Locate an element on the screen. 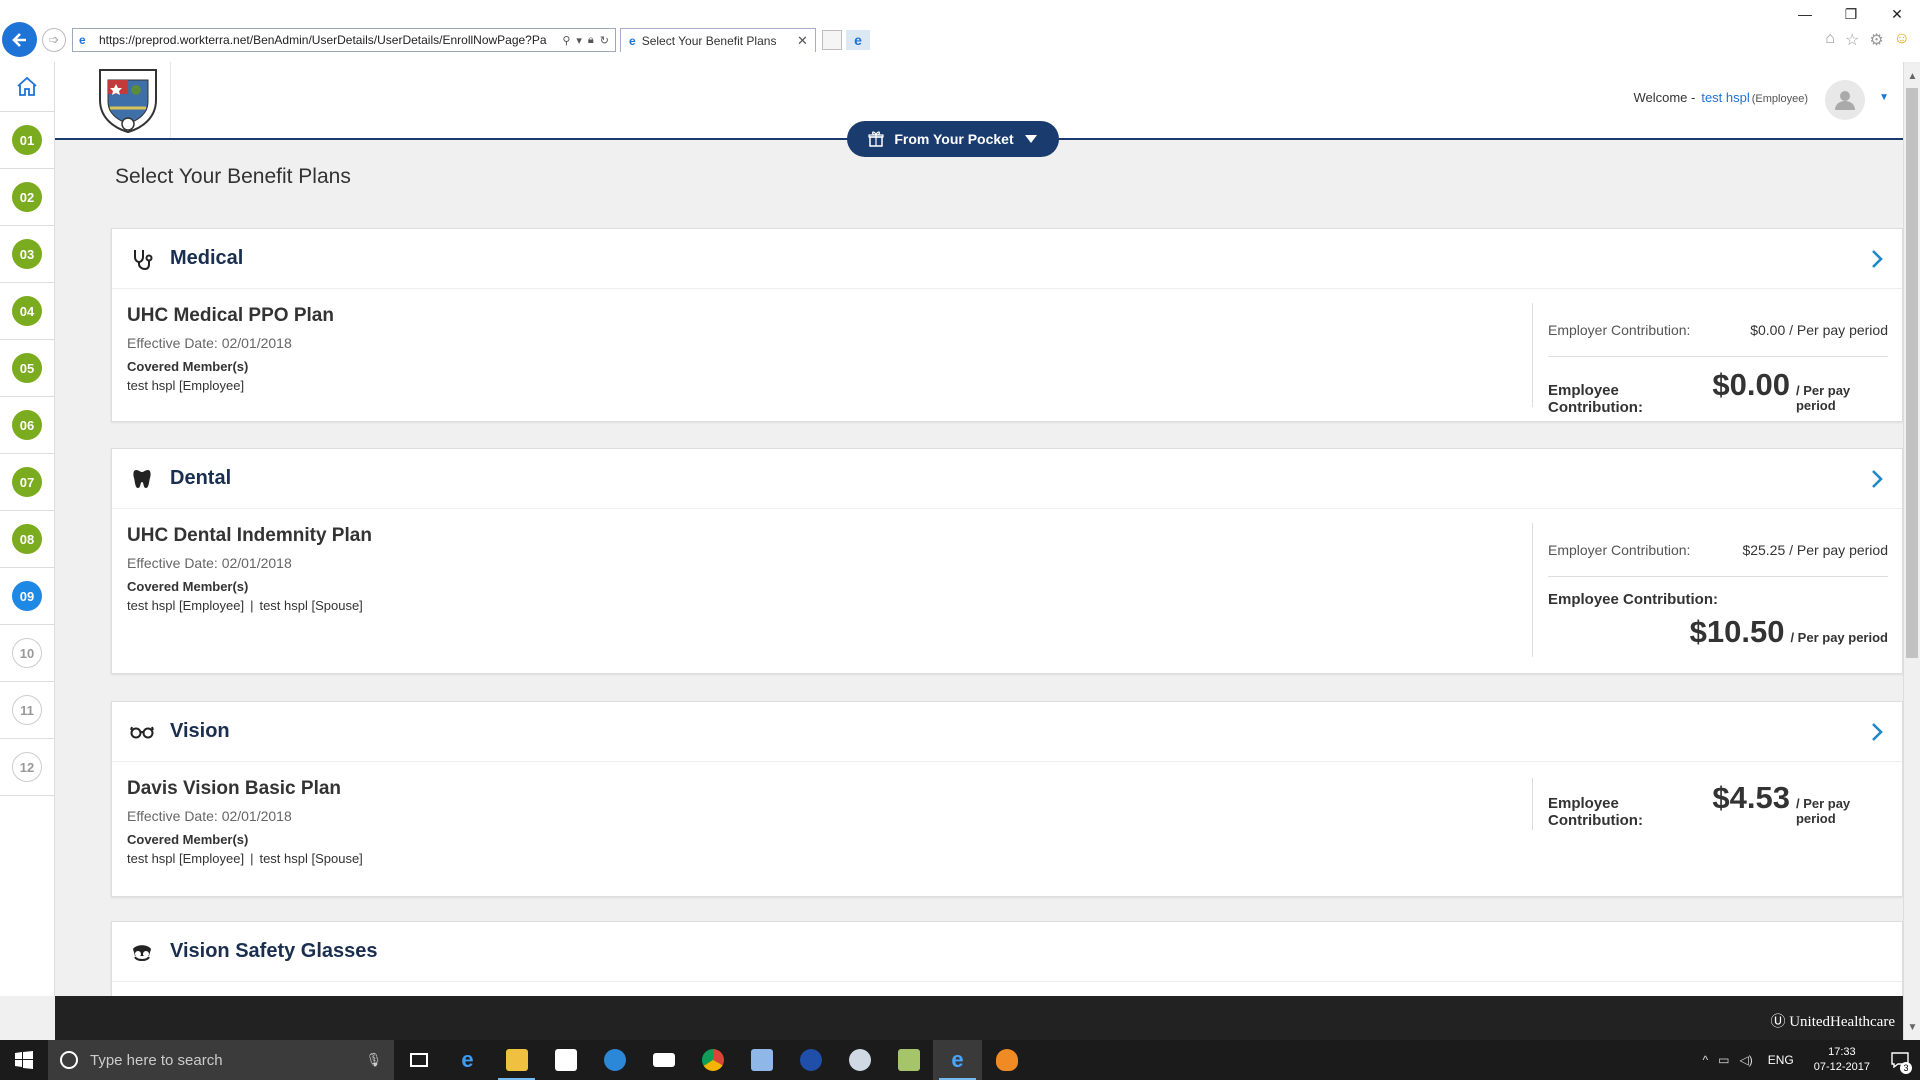 This screenshot has height=1080, width=1920. user-name: test hspl is located at coordinates (1725, 97).